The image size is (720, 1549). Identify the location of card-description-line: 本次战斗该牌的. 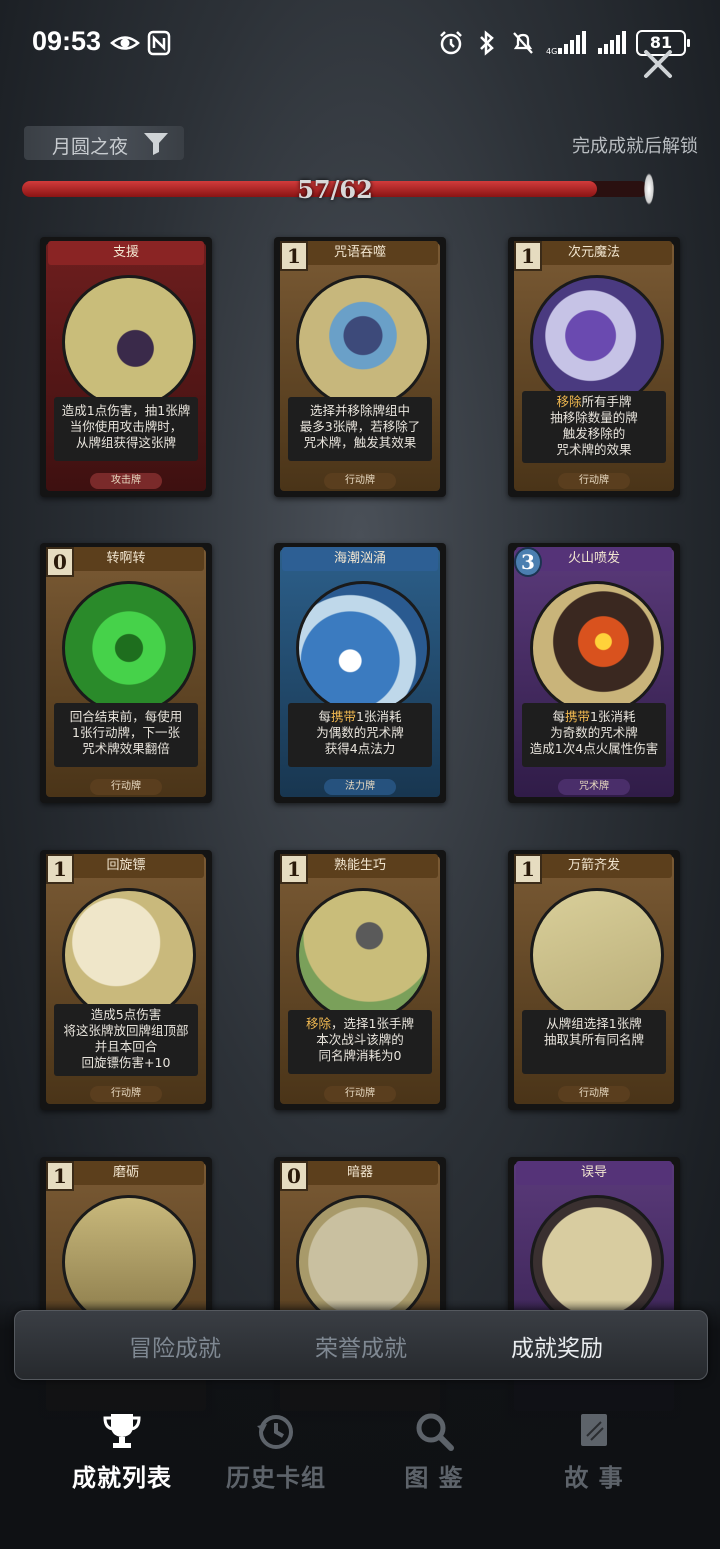
(360, 1039).